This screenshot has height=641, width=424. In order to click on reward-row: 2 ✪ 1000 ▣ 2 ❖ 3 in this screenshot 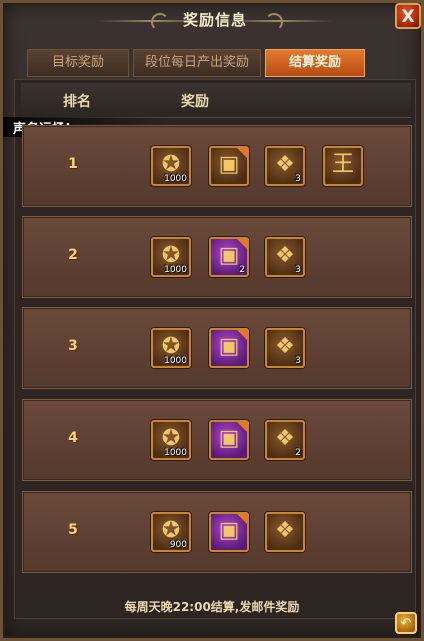, I will do `click(217, 257)`.